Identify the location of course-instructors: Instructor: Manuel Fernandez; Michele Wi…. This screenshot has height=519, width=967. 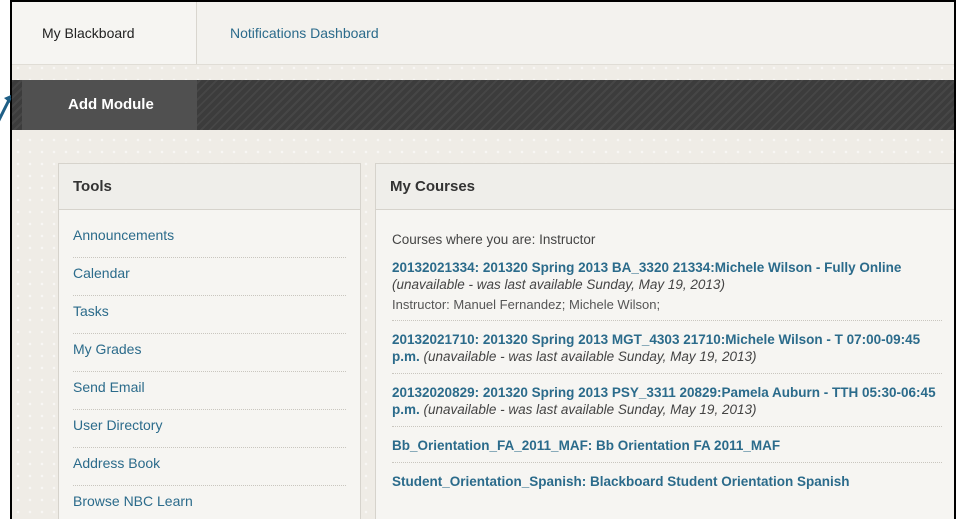
(526, 304).